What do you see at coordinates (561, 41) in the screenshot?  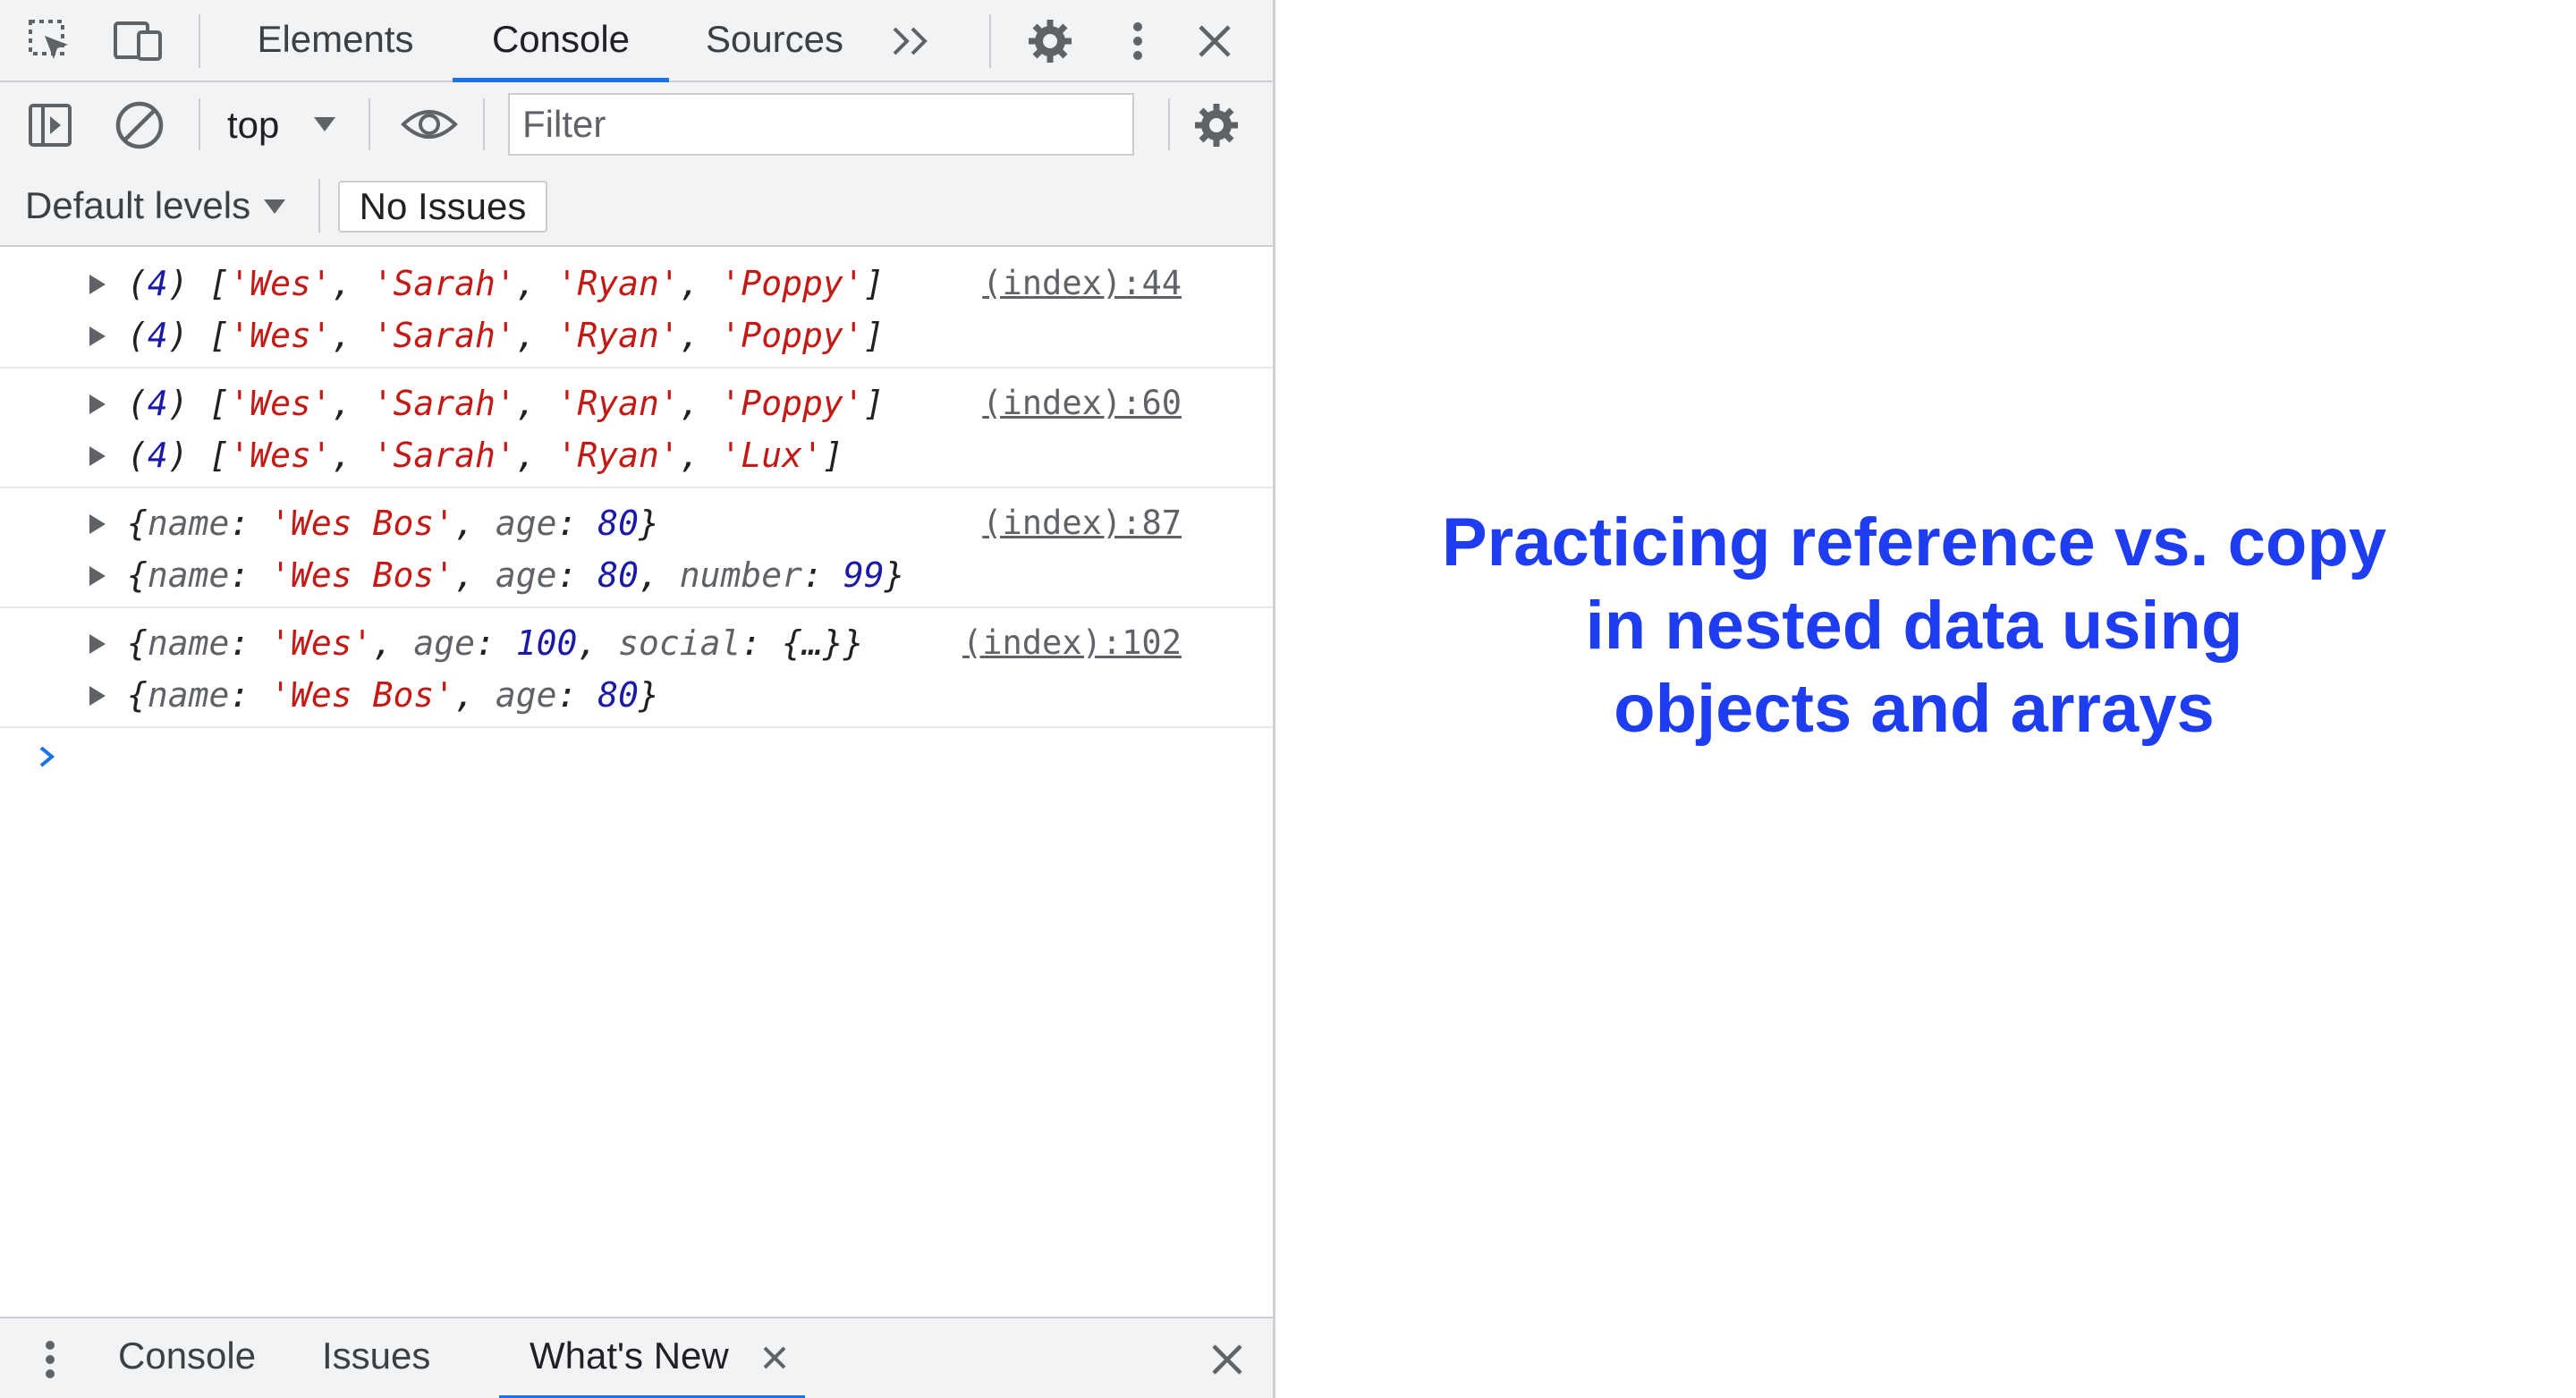 I see `tab-console: Console` at bounding box center [561, 41].